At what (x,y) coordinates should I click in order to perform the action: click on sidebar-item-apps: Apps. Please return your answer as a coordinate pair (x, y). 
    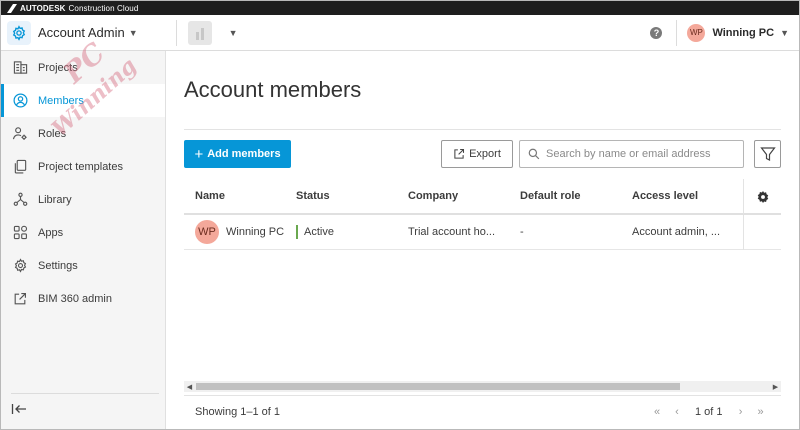
    Looking at the image, I should click on (83, 232).